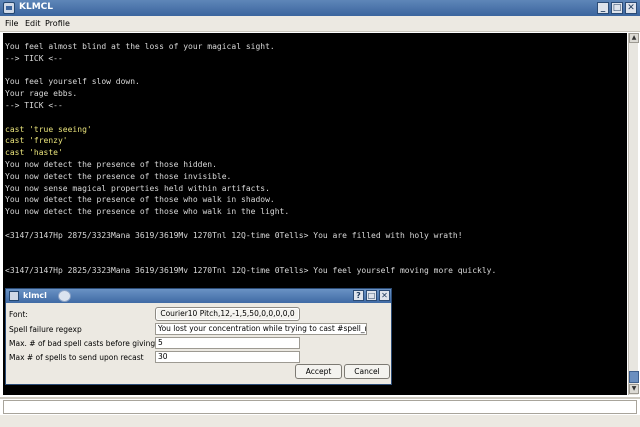 This screenshot has width=640, height=427. Describe the element at coordinates (320, 398) in the screenshot. I see `divider` at that location.